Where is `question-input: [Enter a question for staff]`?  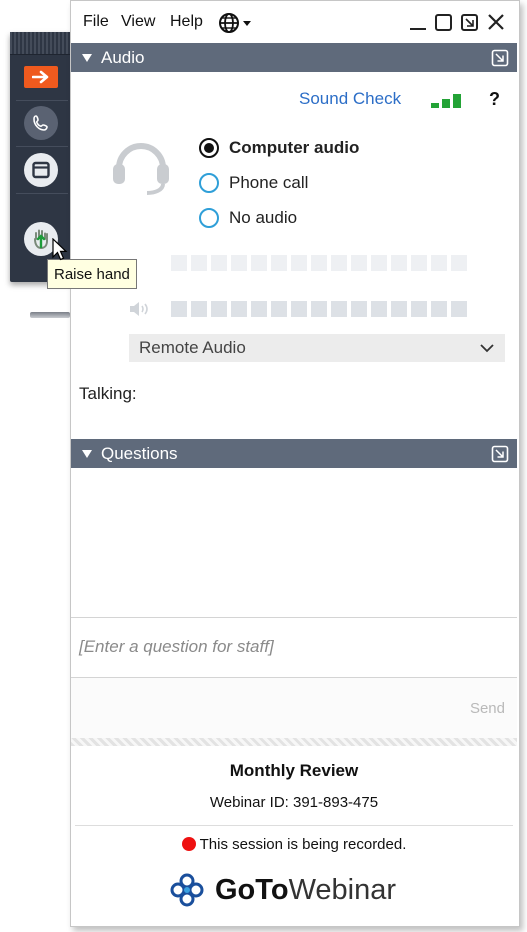 question-input: [Enter a question for staff] is located at coordinates (294, 647).